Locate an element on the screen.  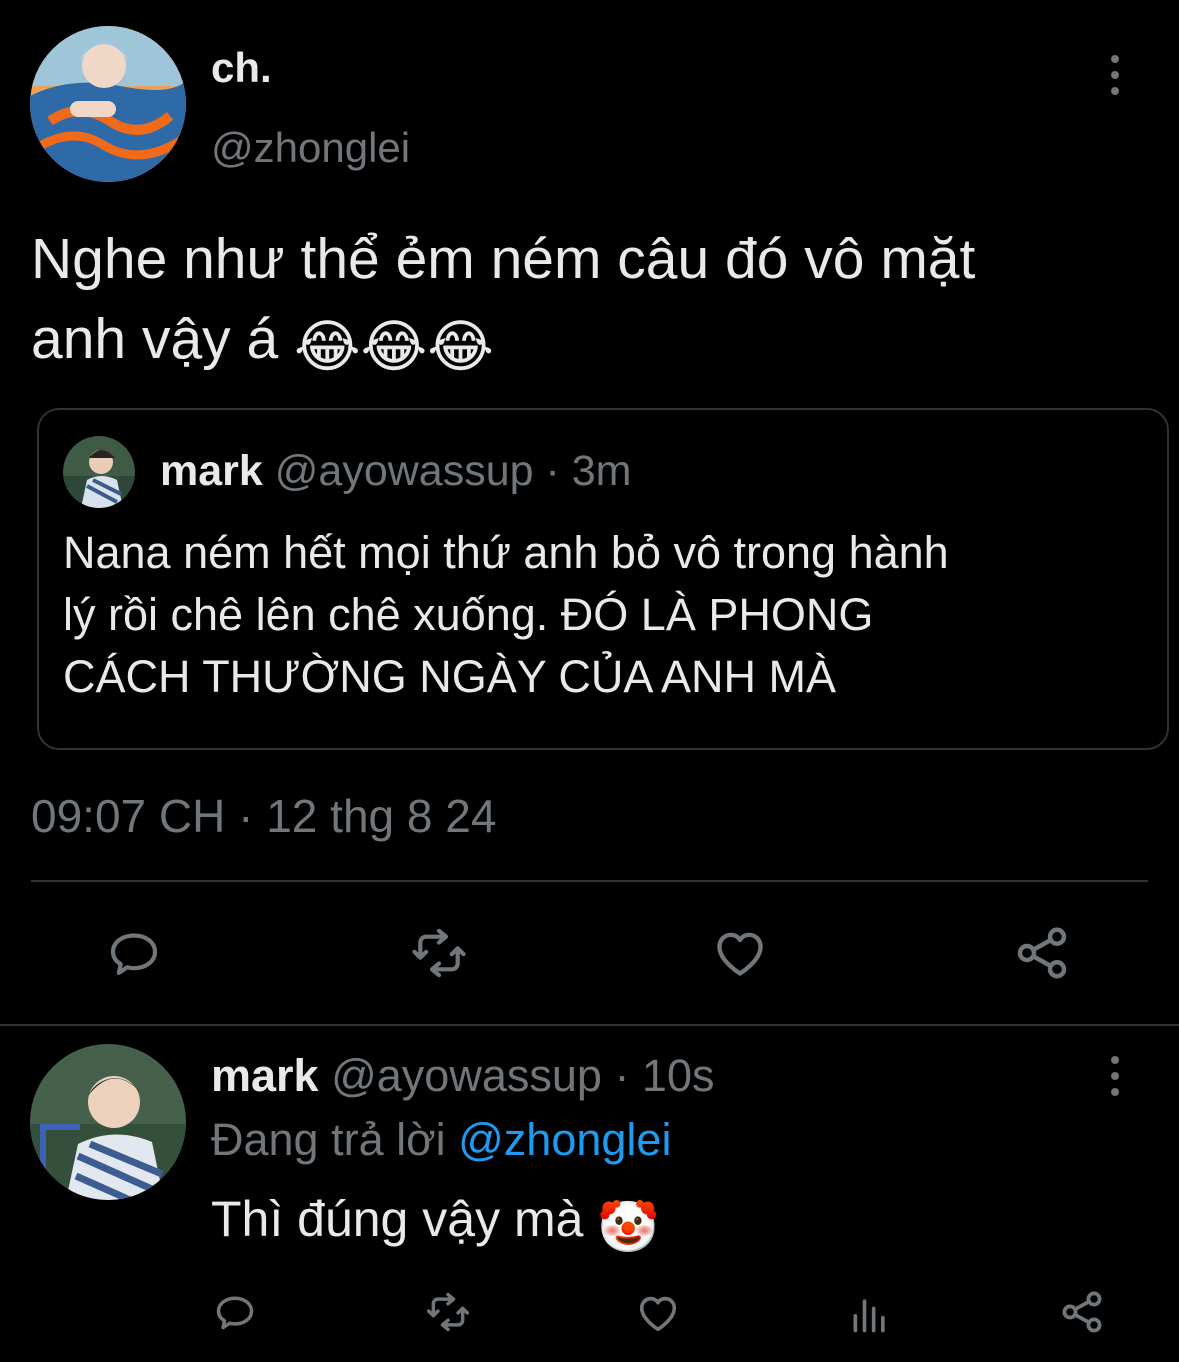
replying-to-prefix: Đang trả lời is located at coordinates (328, 1139).